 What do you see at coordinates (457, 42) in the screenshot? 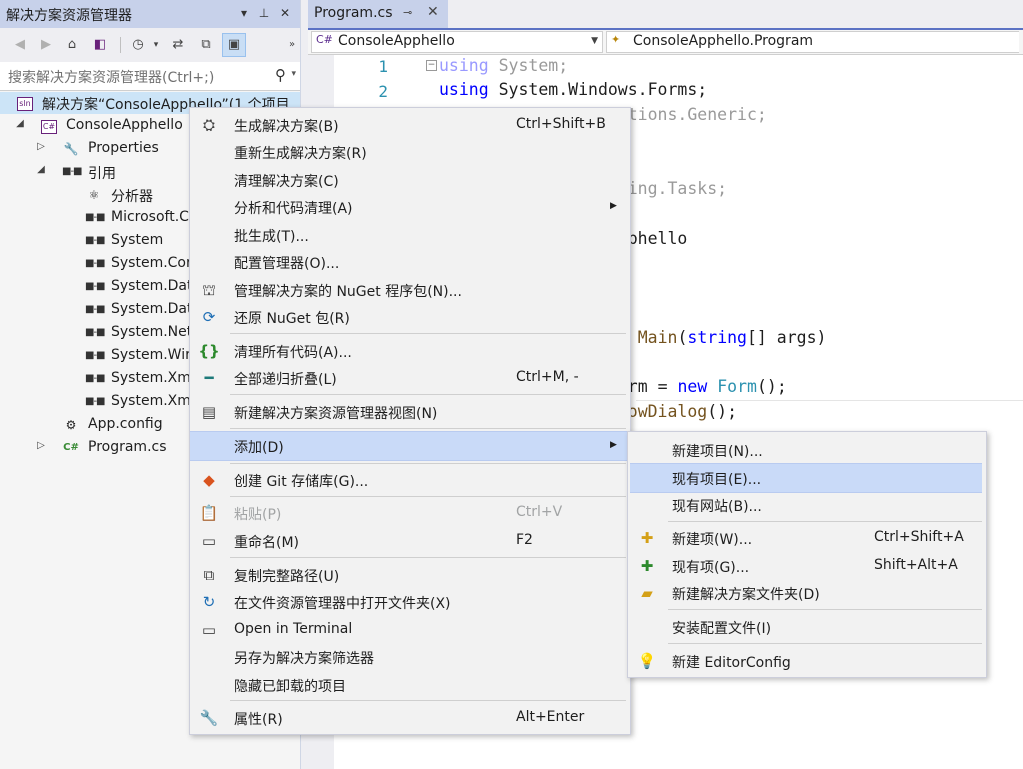
I see `project-dropdown: C# ConsoleApphello ▼` at bounding box center [457, 42].